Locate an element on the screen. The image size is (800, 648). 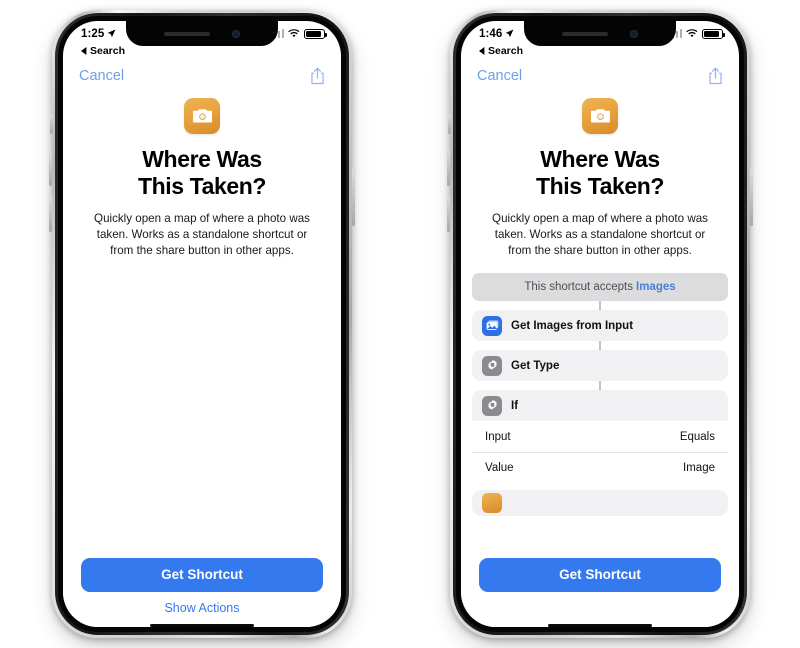
status-time: 1:46 is located at coordinates (491, 33).